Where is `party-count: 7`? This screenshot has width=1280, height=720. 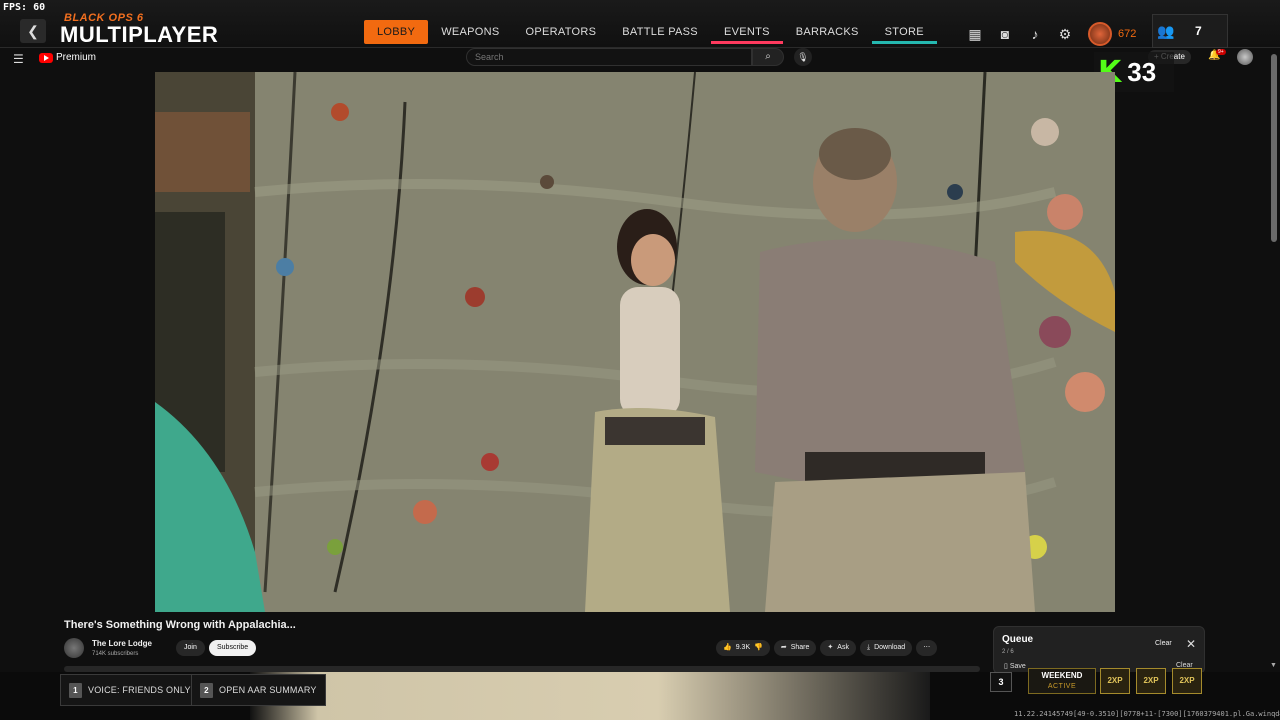
party-count: 7 is located at coordinates (1198, 31).